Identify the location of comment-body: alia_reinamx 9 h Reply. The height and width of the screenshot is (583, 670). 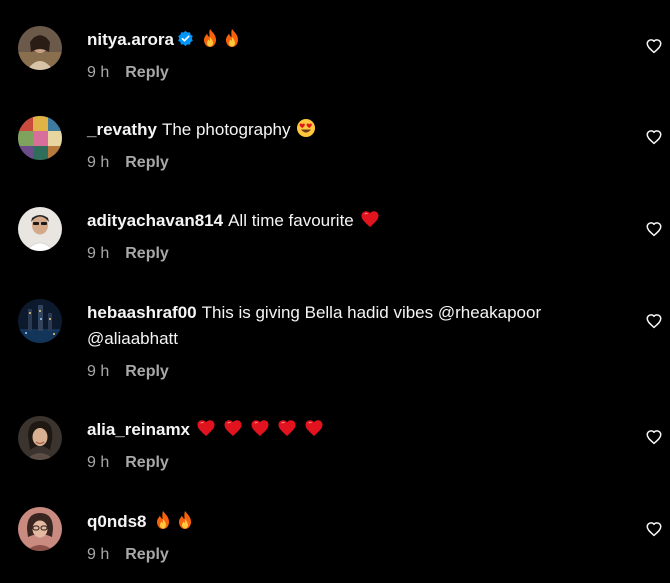
(352, 445).